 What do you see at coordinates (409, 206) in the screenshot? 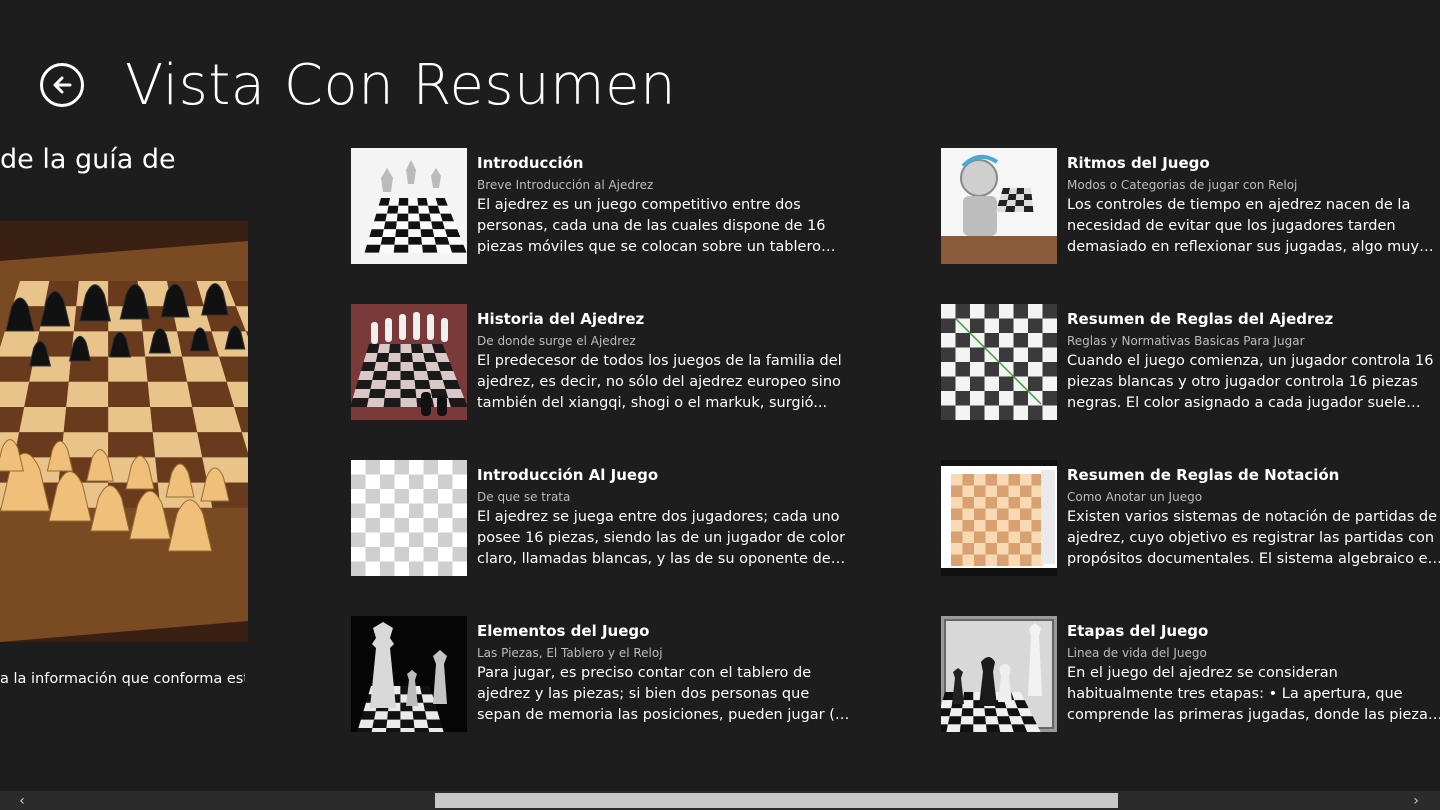
I see `thumb-introduccion` at bounding box center [409, 206].